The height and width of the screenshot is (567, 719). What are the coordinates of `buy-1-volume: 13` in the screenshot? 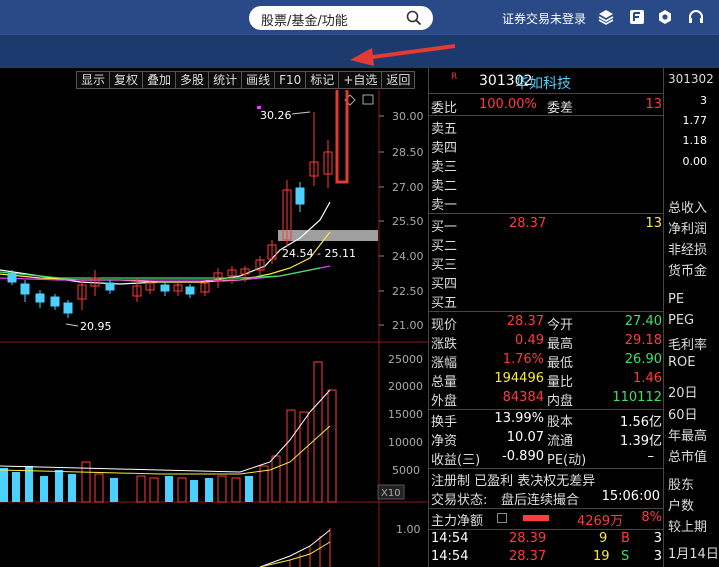 It's located at (653, 223).